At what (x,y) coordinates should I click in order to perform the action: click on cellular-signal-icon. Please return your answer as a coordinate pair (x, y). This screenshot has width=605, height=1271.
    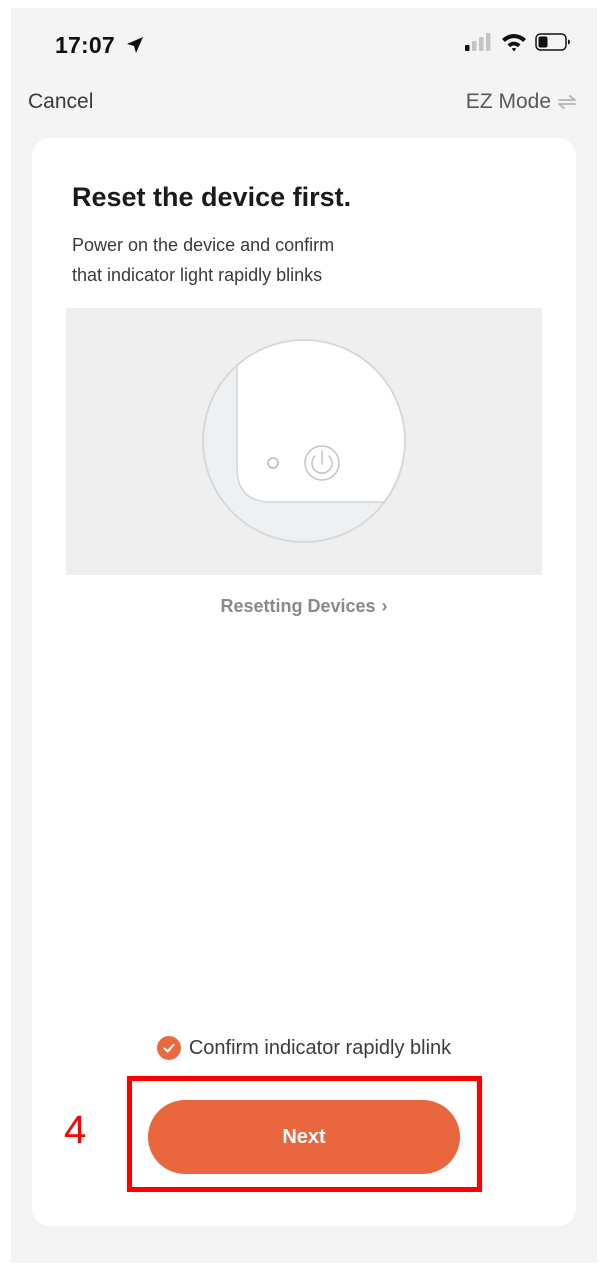
    Looking at the image, I should click on (478, 42).